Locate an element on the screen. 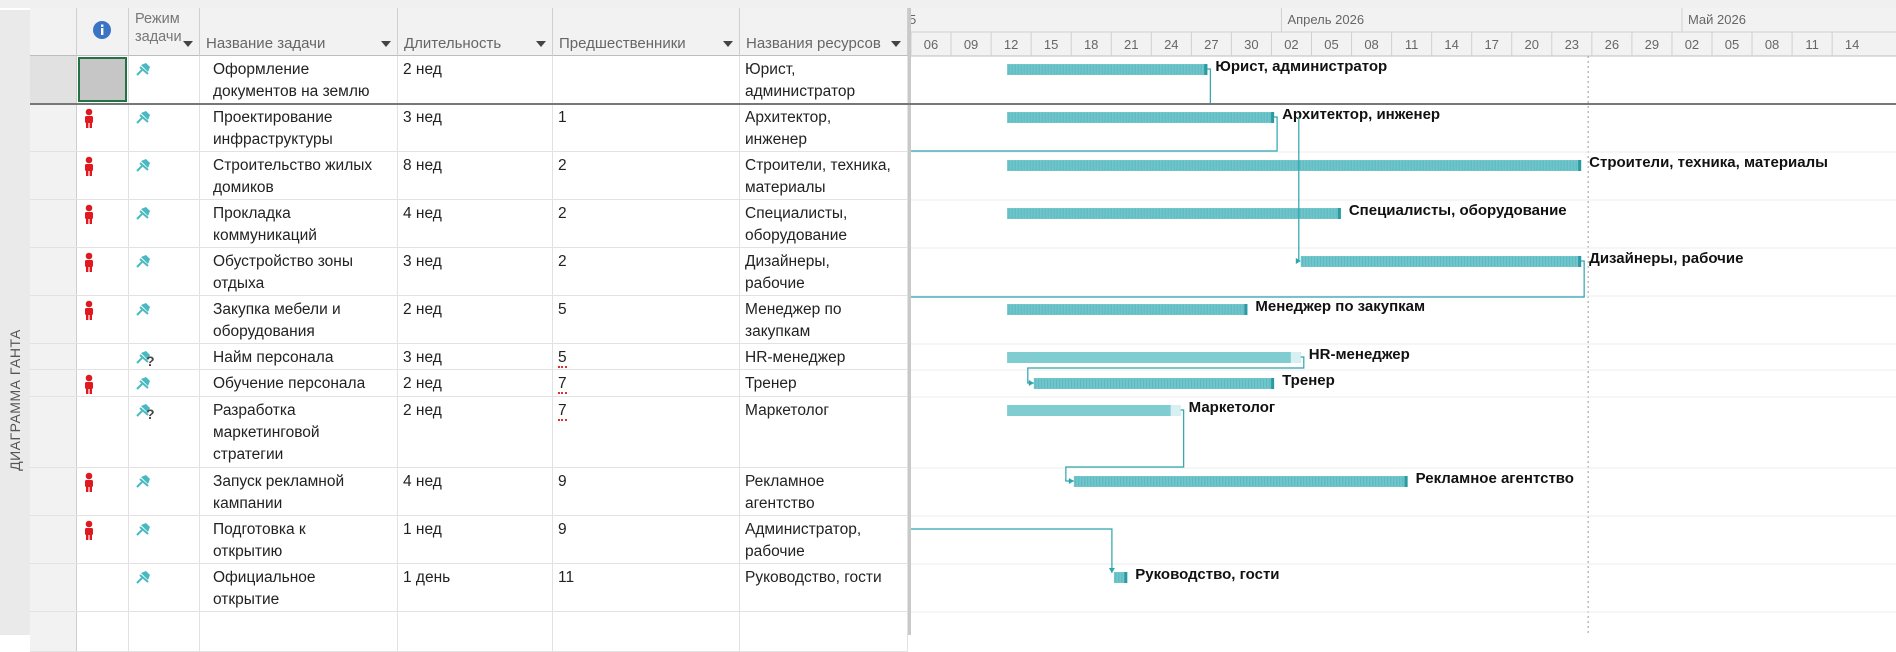  resource-names-cell: Рекламное агентство is located at coordinates (824, 491).